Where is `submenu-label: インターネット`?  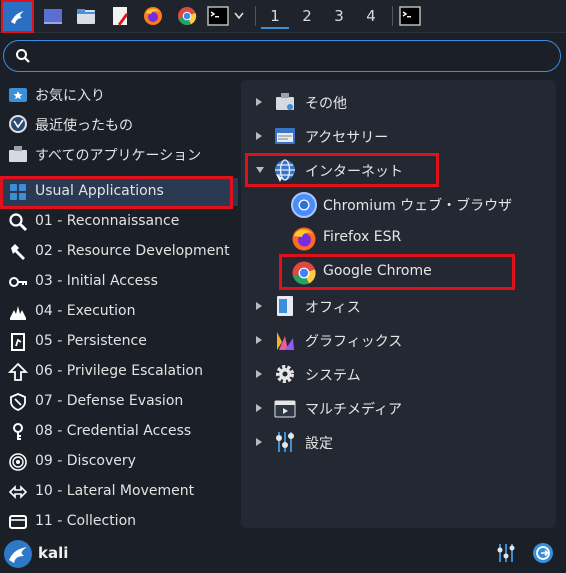
submenu-label: インターネット is located at coordinates (354, 172).